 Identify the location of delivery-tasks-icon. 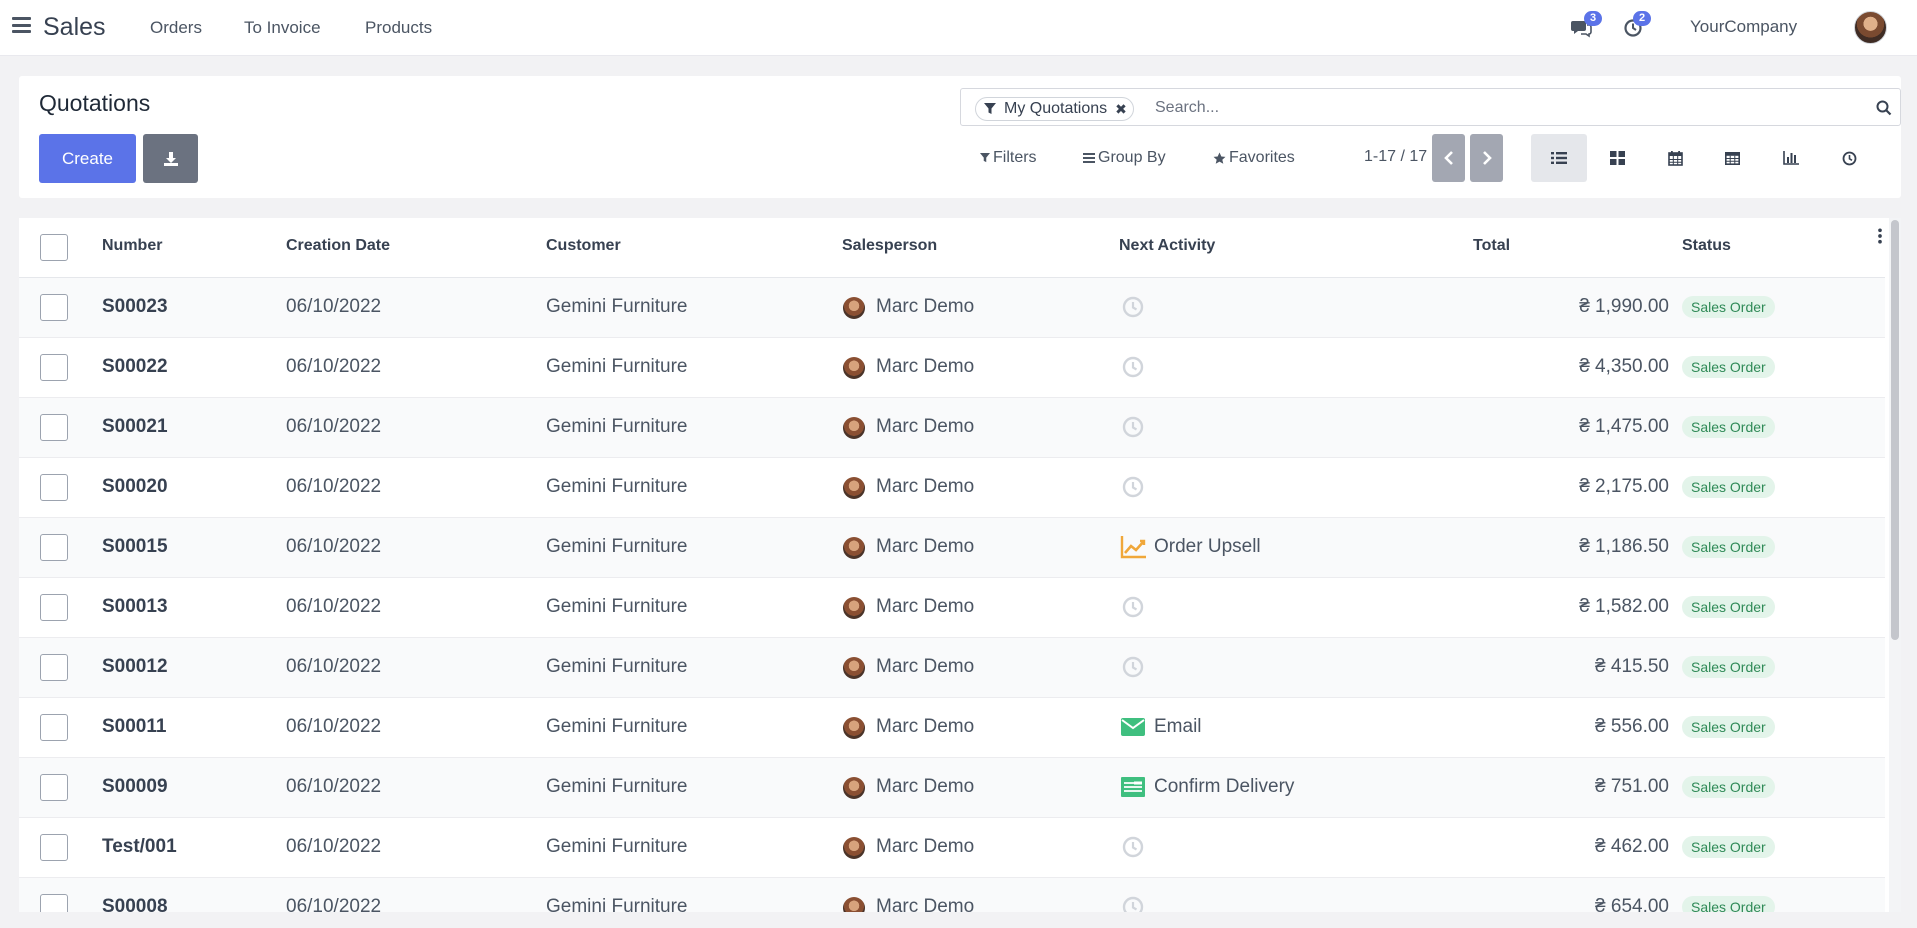
(1133, 787).